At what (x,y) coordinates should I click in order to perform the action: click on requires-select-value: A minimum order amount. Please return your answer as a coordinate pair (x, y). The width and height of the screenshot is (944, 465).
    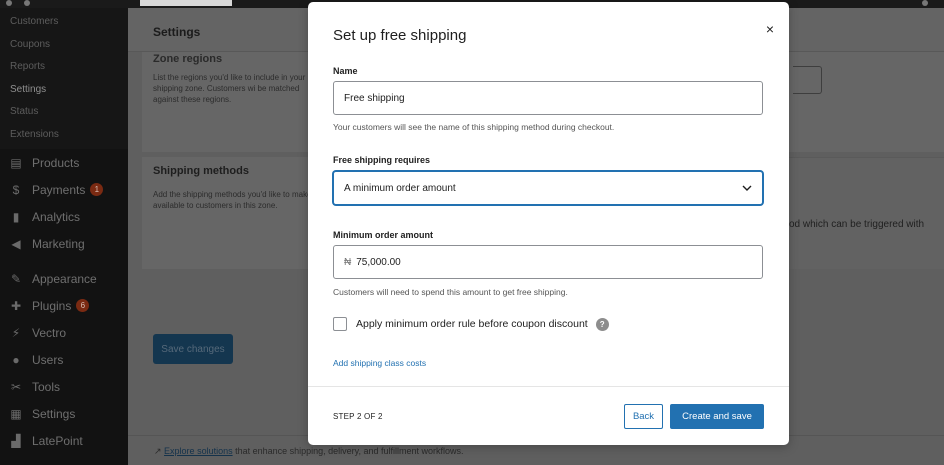
    Looking at the image, I should click on (400, 188).